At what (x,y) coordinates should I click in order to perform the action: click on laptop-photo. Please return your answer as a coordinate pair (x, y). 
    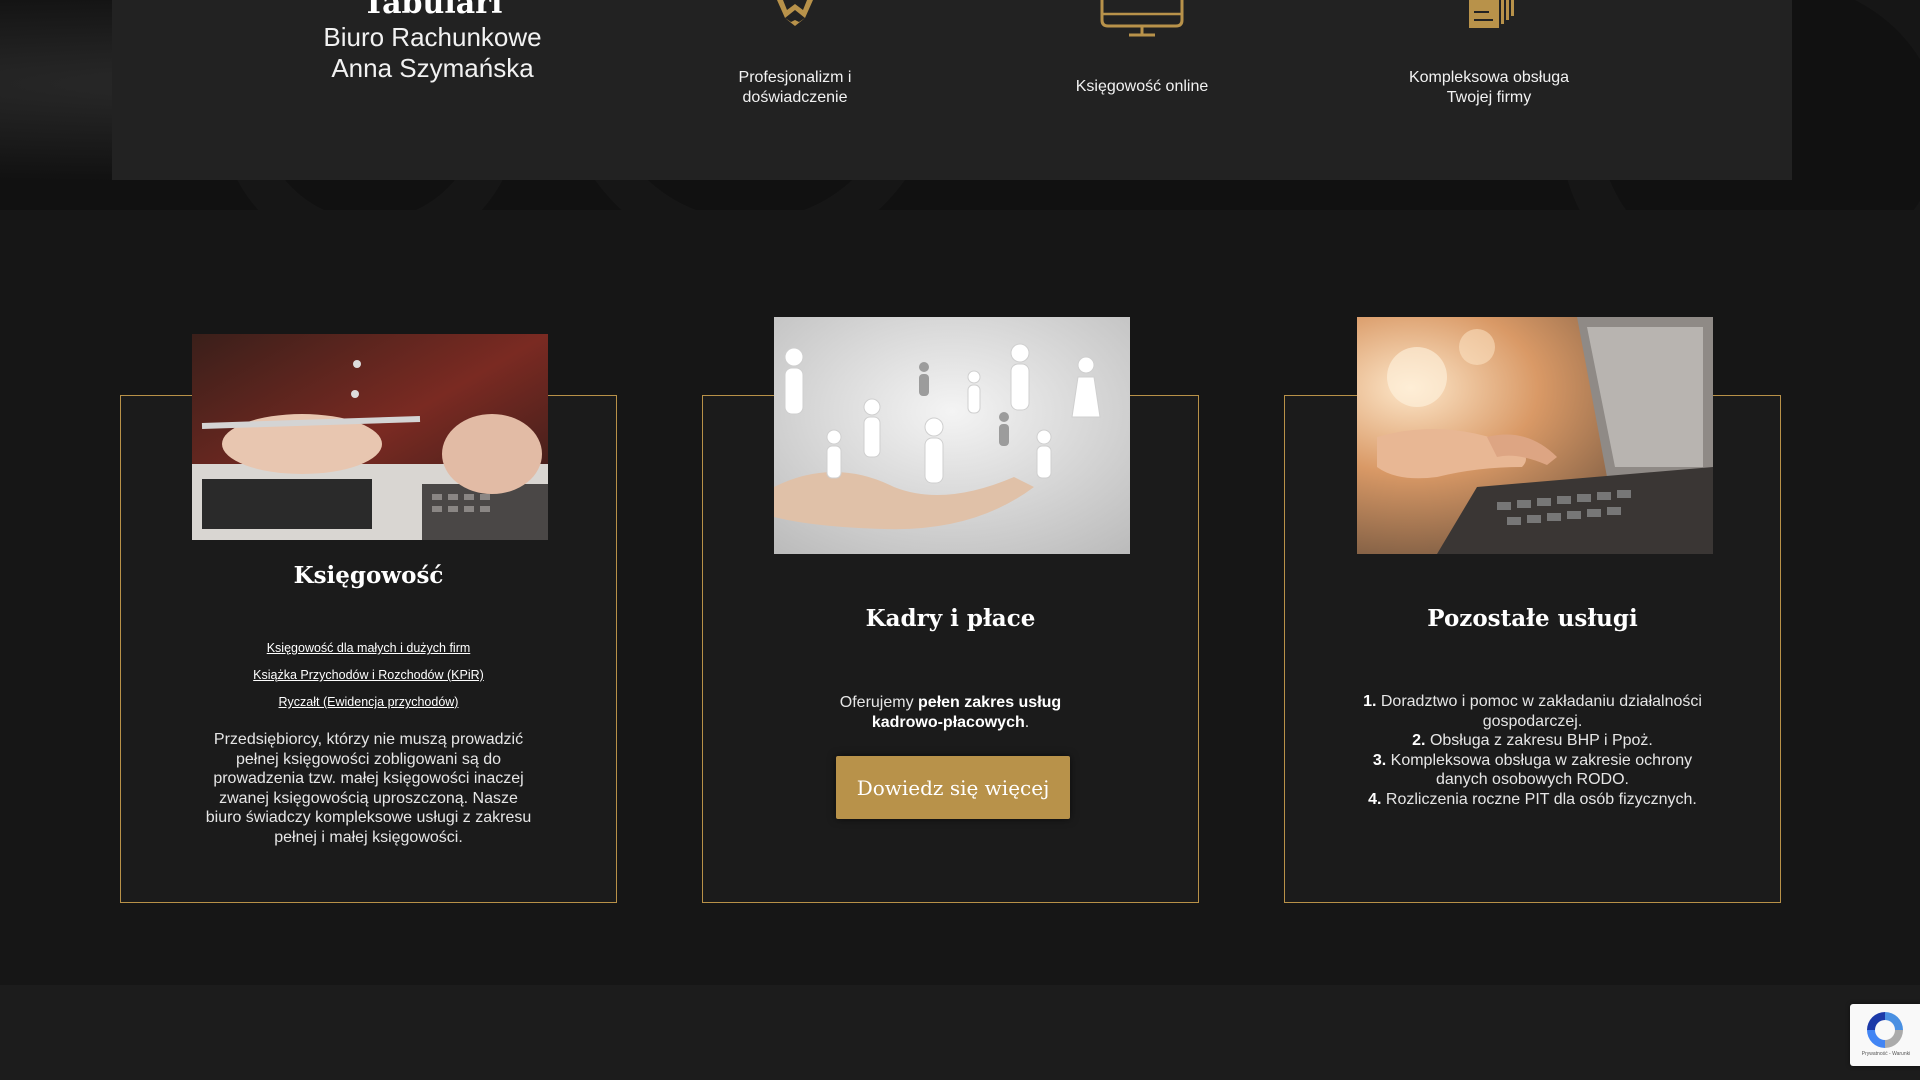
    Looking at the image, I should click on (1535, 435).